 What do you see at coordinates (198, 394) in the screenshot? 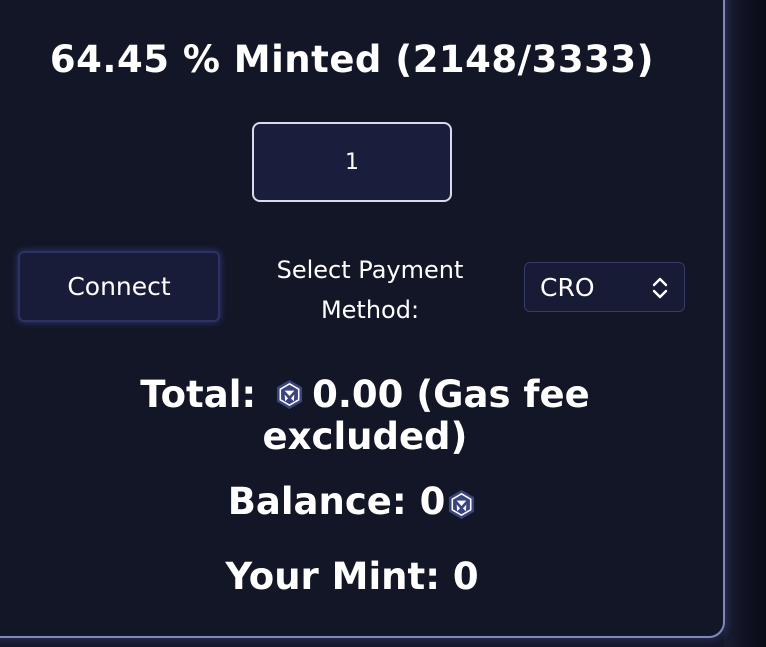
I see `total-label: Total:` at bounding box center [198, 394].